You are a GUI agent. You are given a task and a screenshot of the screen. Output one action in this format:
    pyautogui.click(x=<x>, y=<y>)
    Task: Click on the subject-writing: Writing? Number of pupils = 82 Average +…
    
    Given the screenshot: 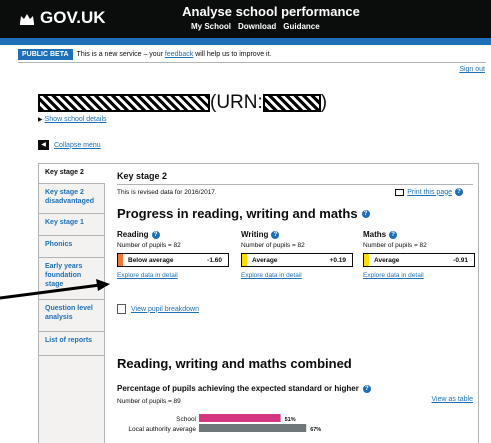 What is the action you would take?
    pyautogui.click(x=301, y=254)
    